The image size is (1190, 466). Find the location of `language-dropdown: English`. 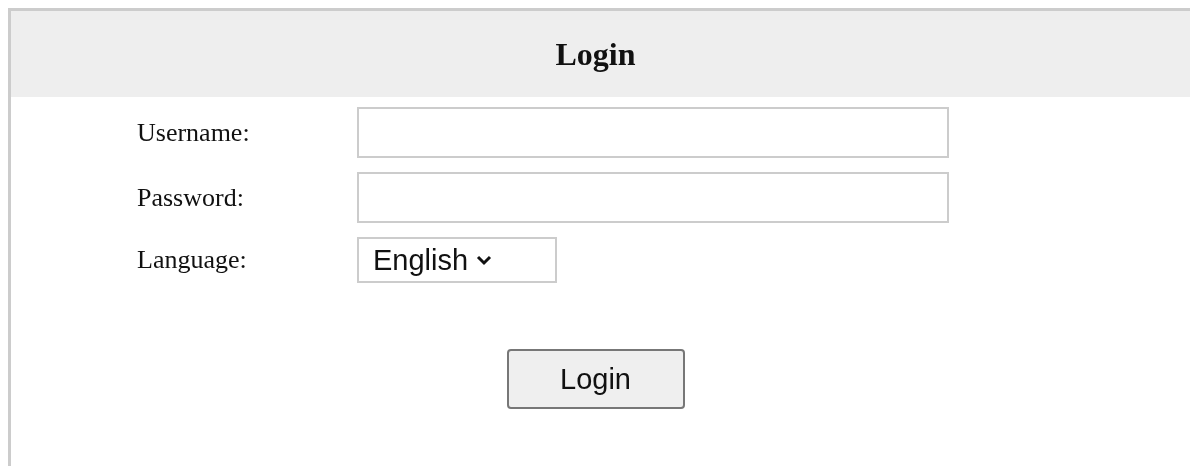

language-dropdown: English is located at coordinates (457, 260).